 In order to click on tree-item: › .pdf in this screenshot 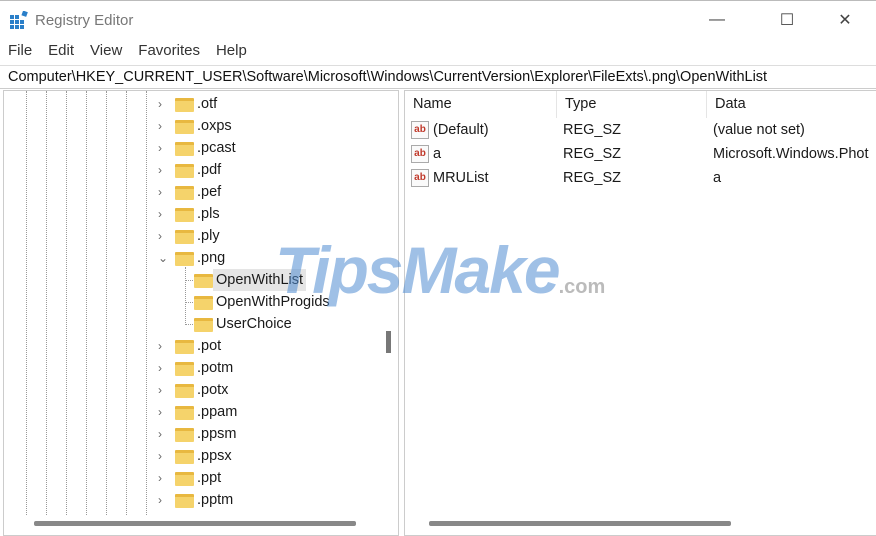, I will do `click(193, 170)`.